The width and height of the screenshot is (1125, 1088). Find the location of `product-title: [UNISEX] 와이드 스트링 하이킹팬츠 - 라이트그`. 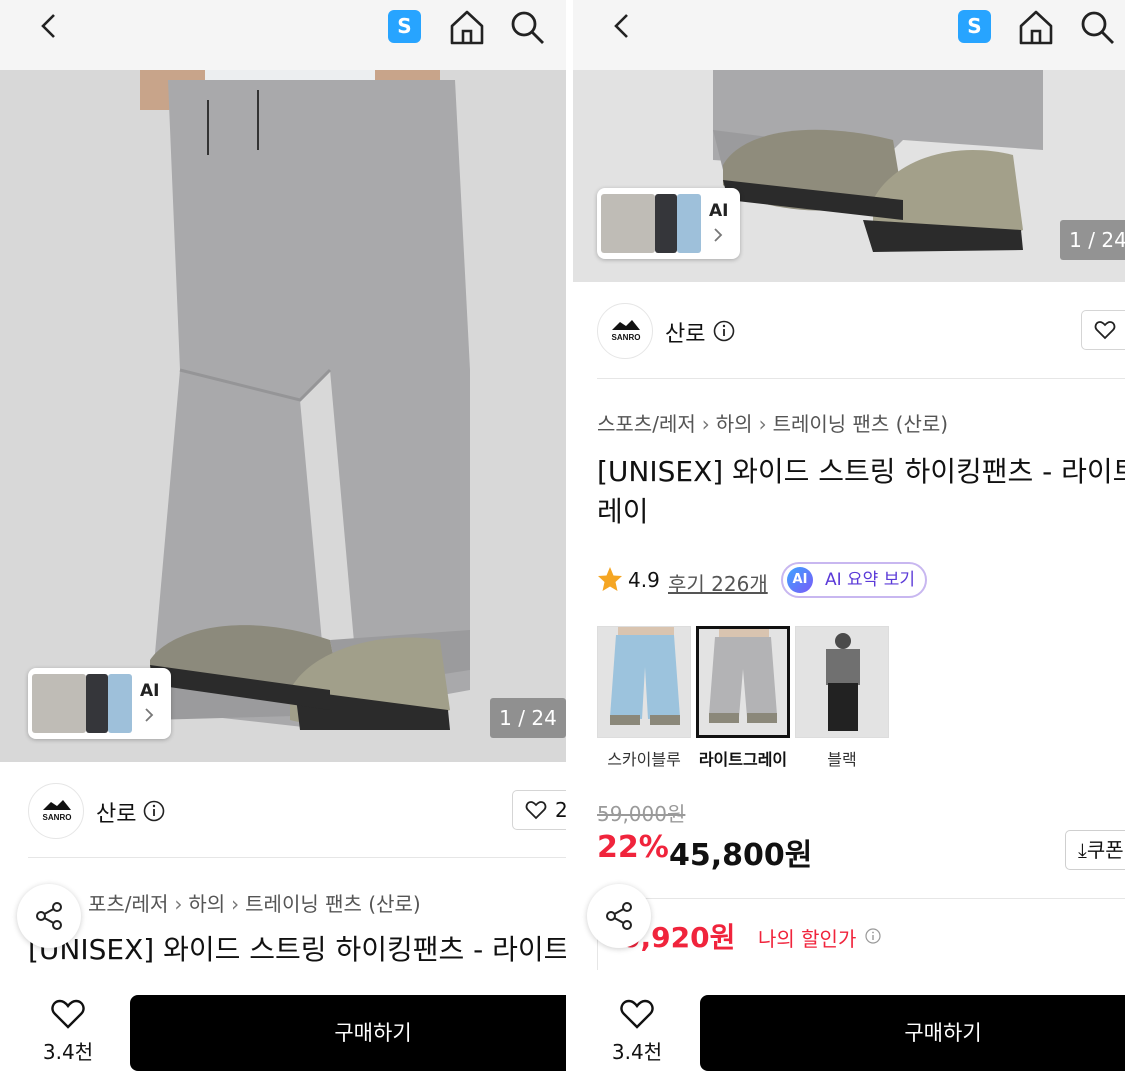

product-title: [UNISEX] 와이드 스트링 하이킹팬츠 - 라이트그 is located at coordinates (297, 949).